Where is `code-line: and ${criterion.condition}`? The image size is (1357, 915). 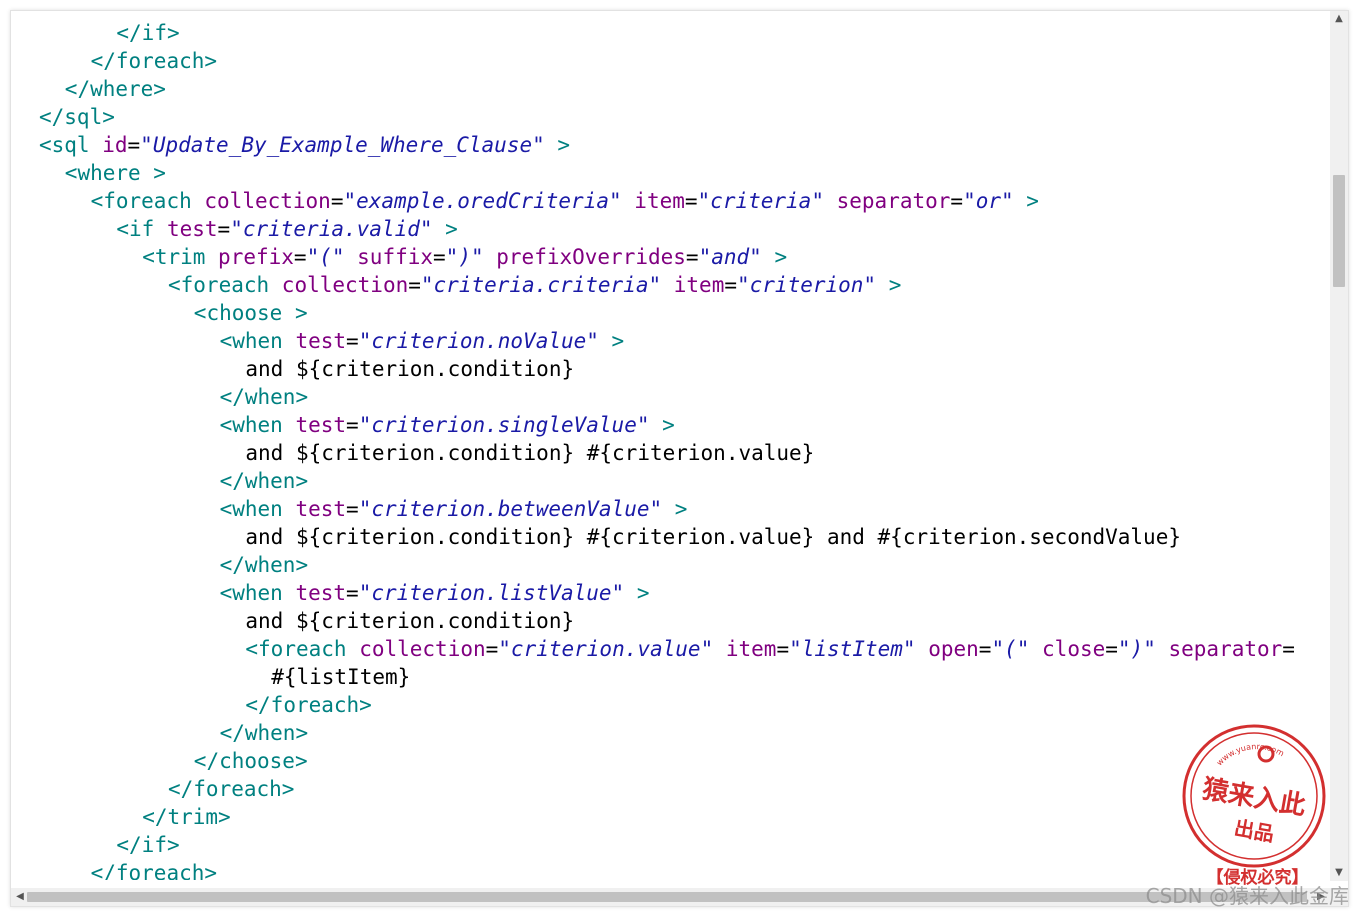
code-line: and ${criterion.condition} is located at coordinates (409, 369).